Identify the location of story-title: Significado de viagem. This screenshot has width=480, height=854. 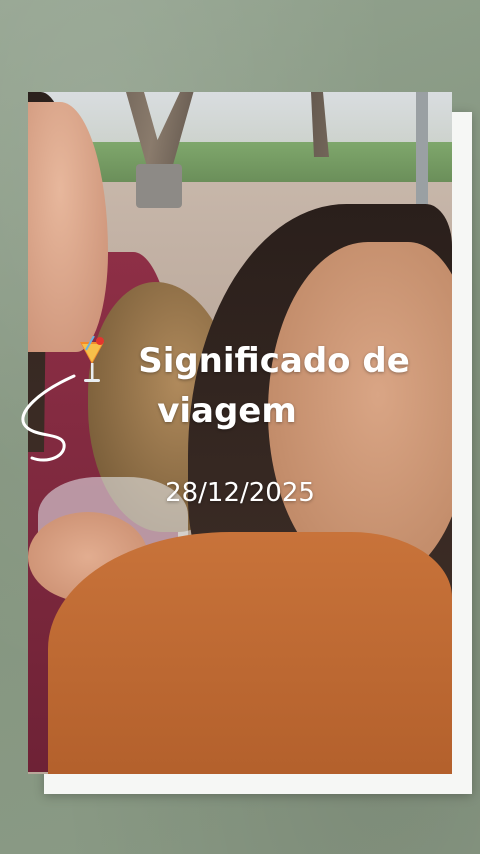
(250, 386).